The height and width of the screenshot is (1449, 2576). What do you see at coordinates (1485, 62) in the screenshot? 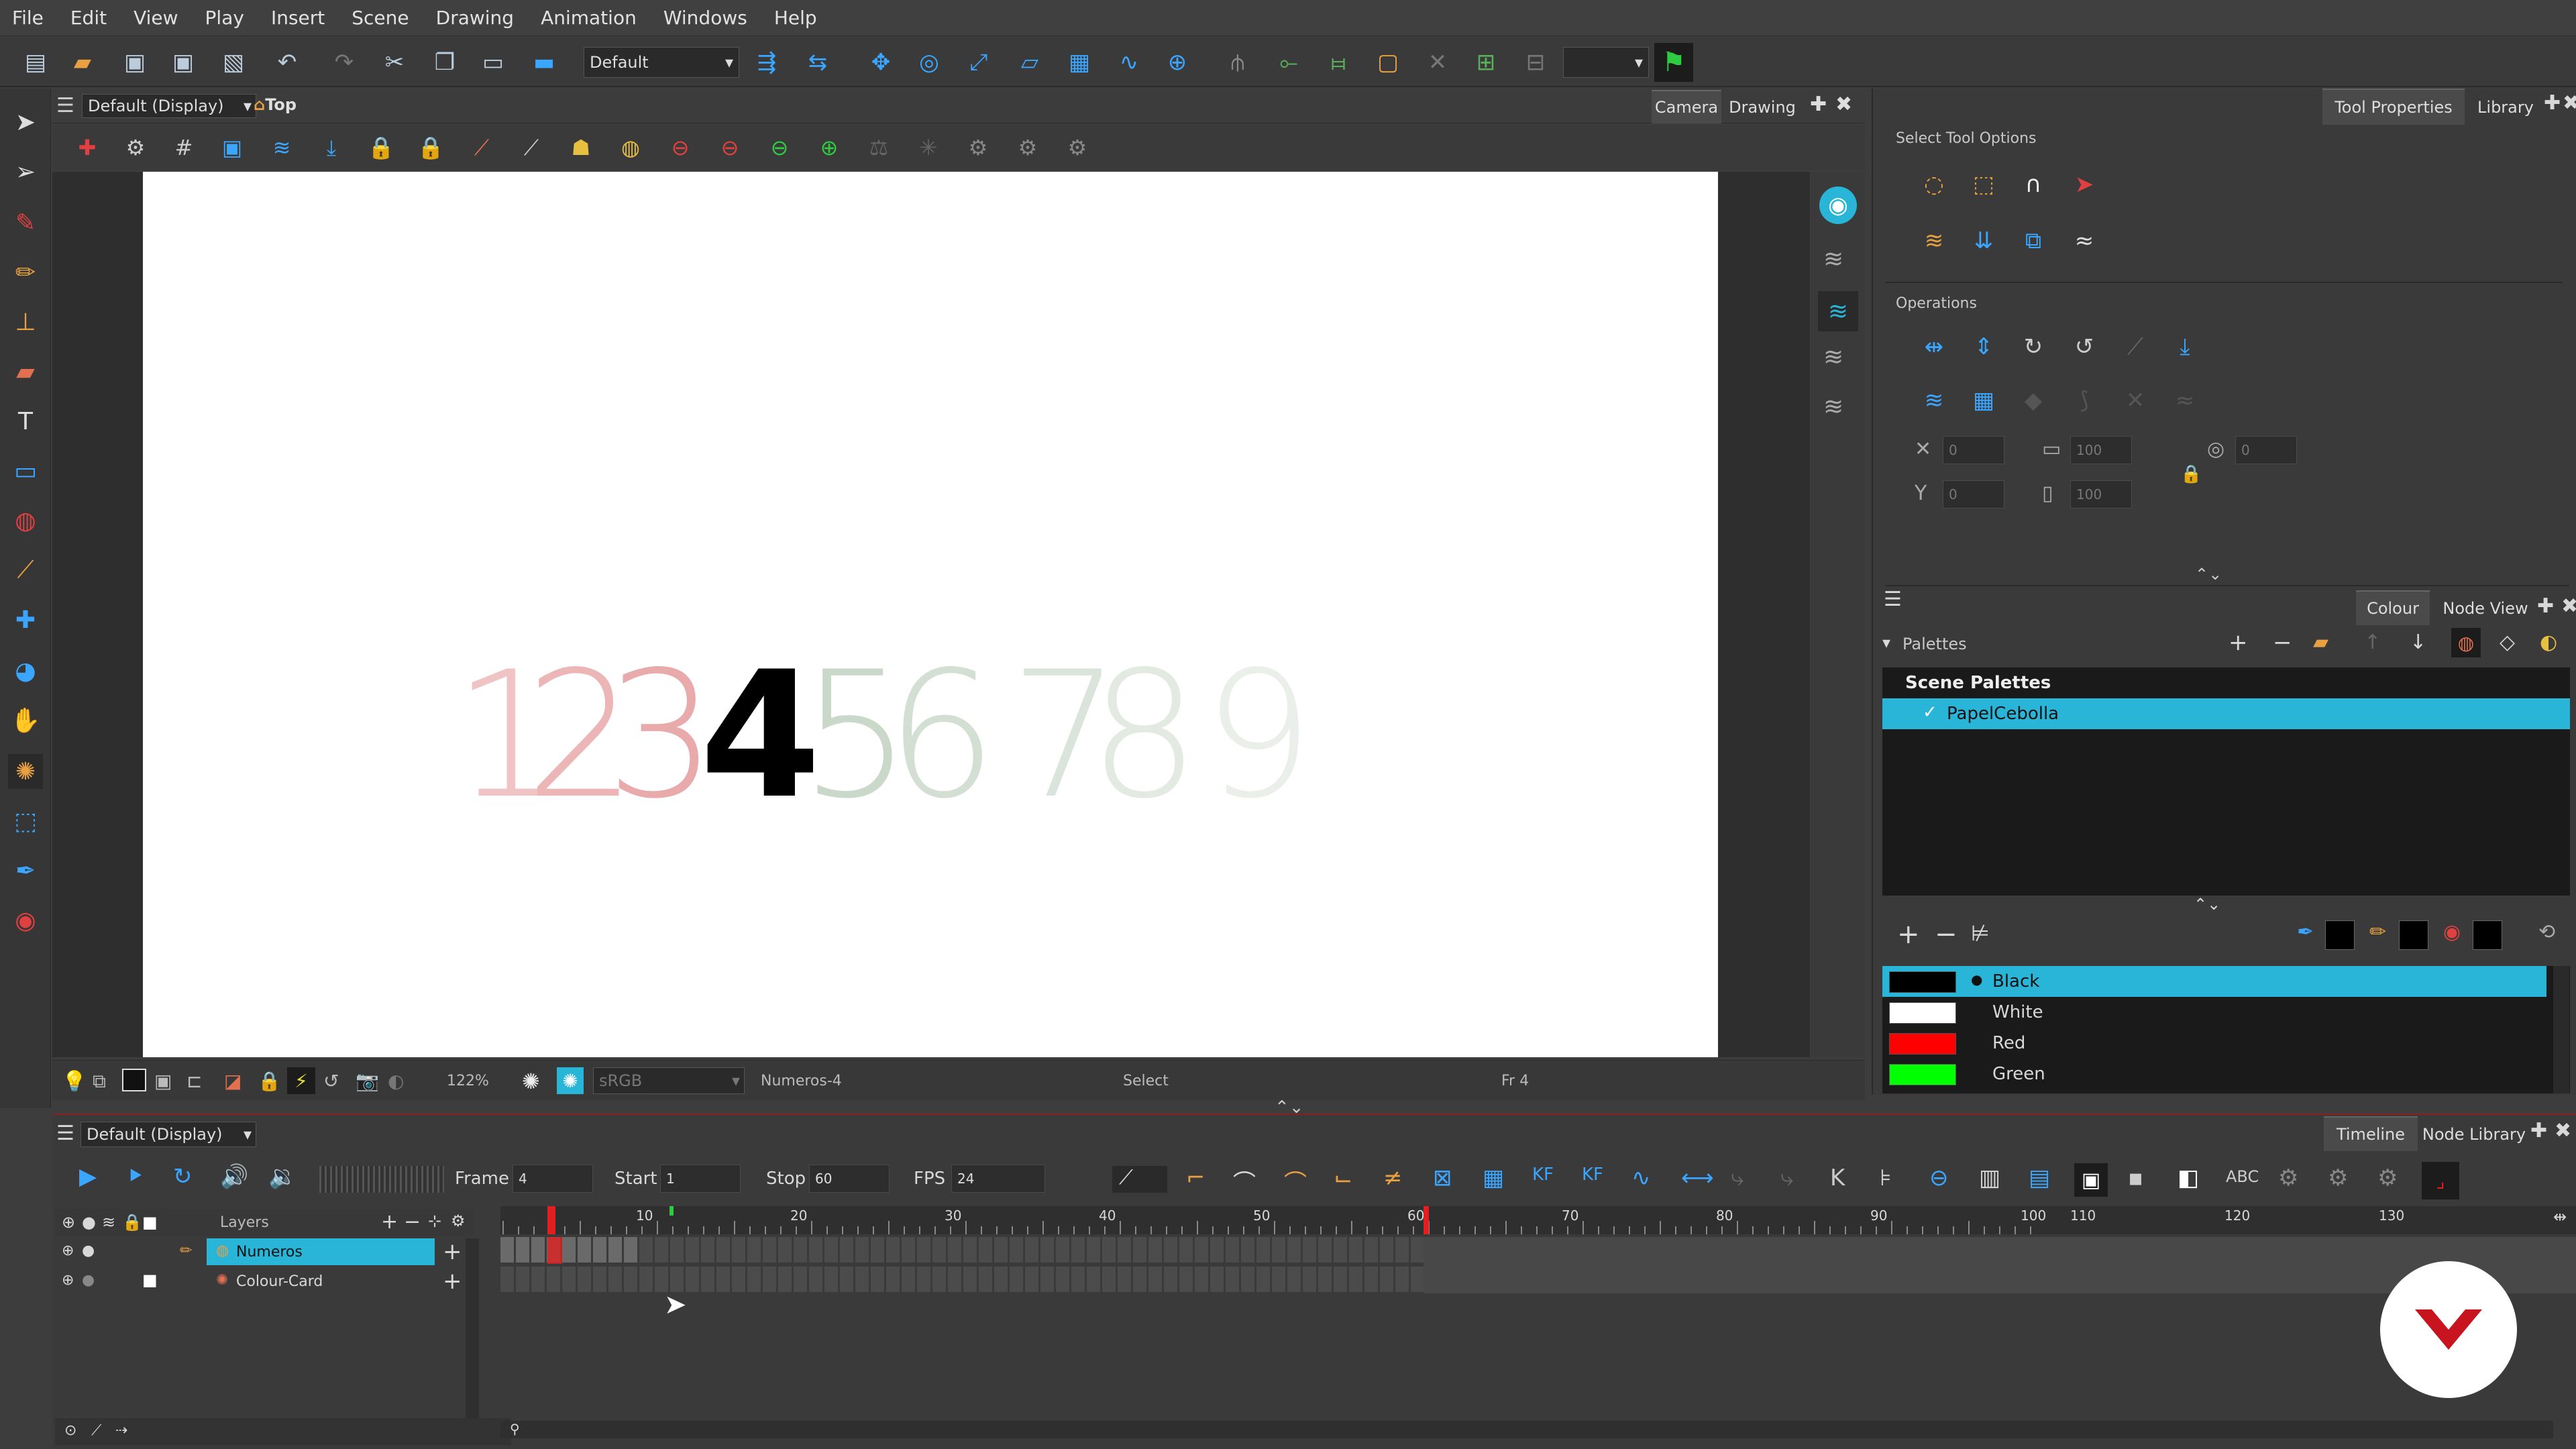
I see `add-peg-icon: ⊞` at bounding box center [1485, 62].